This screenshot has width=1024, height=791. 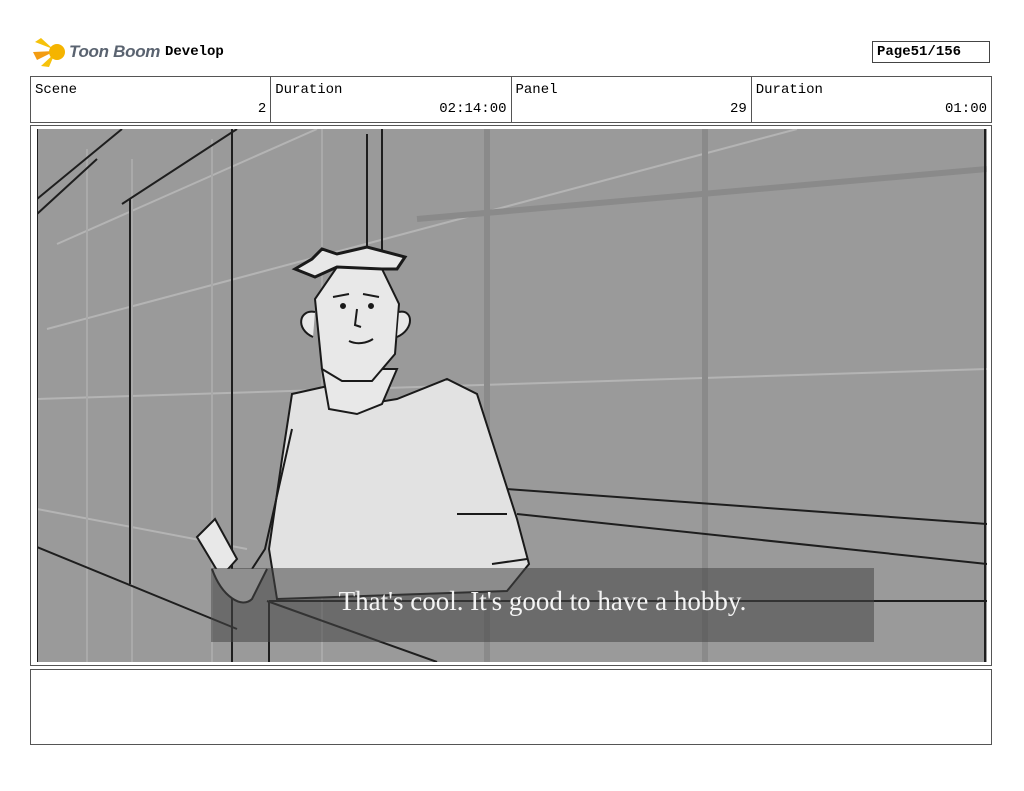 I want to click on notes-box, so click(x=511, y=707).